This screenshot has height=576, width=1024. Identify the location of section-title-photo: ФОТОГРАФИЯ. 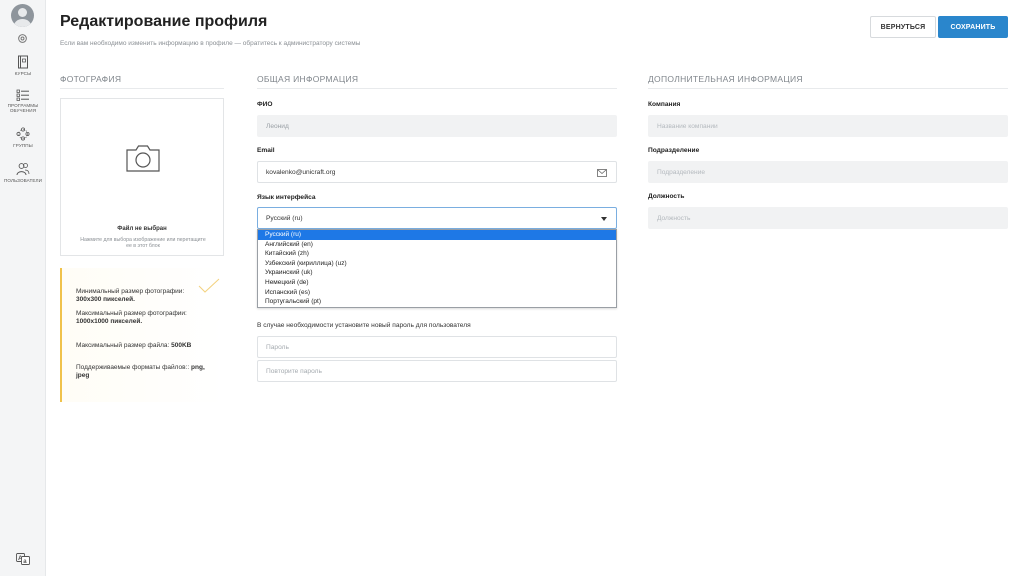
(142, 81).